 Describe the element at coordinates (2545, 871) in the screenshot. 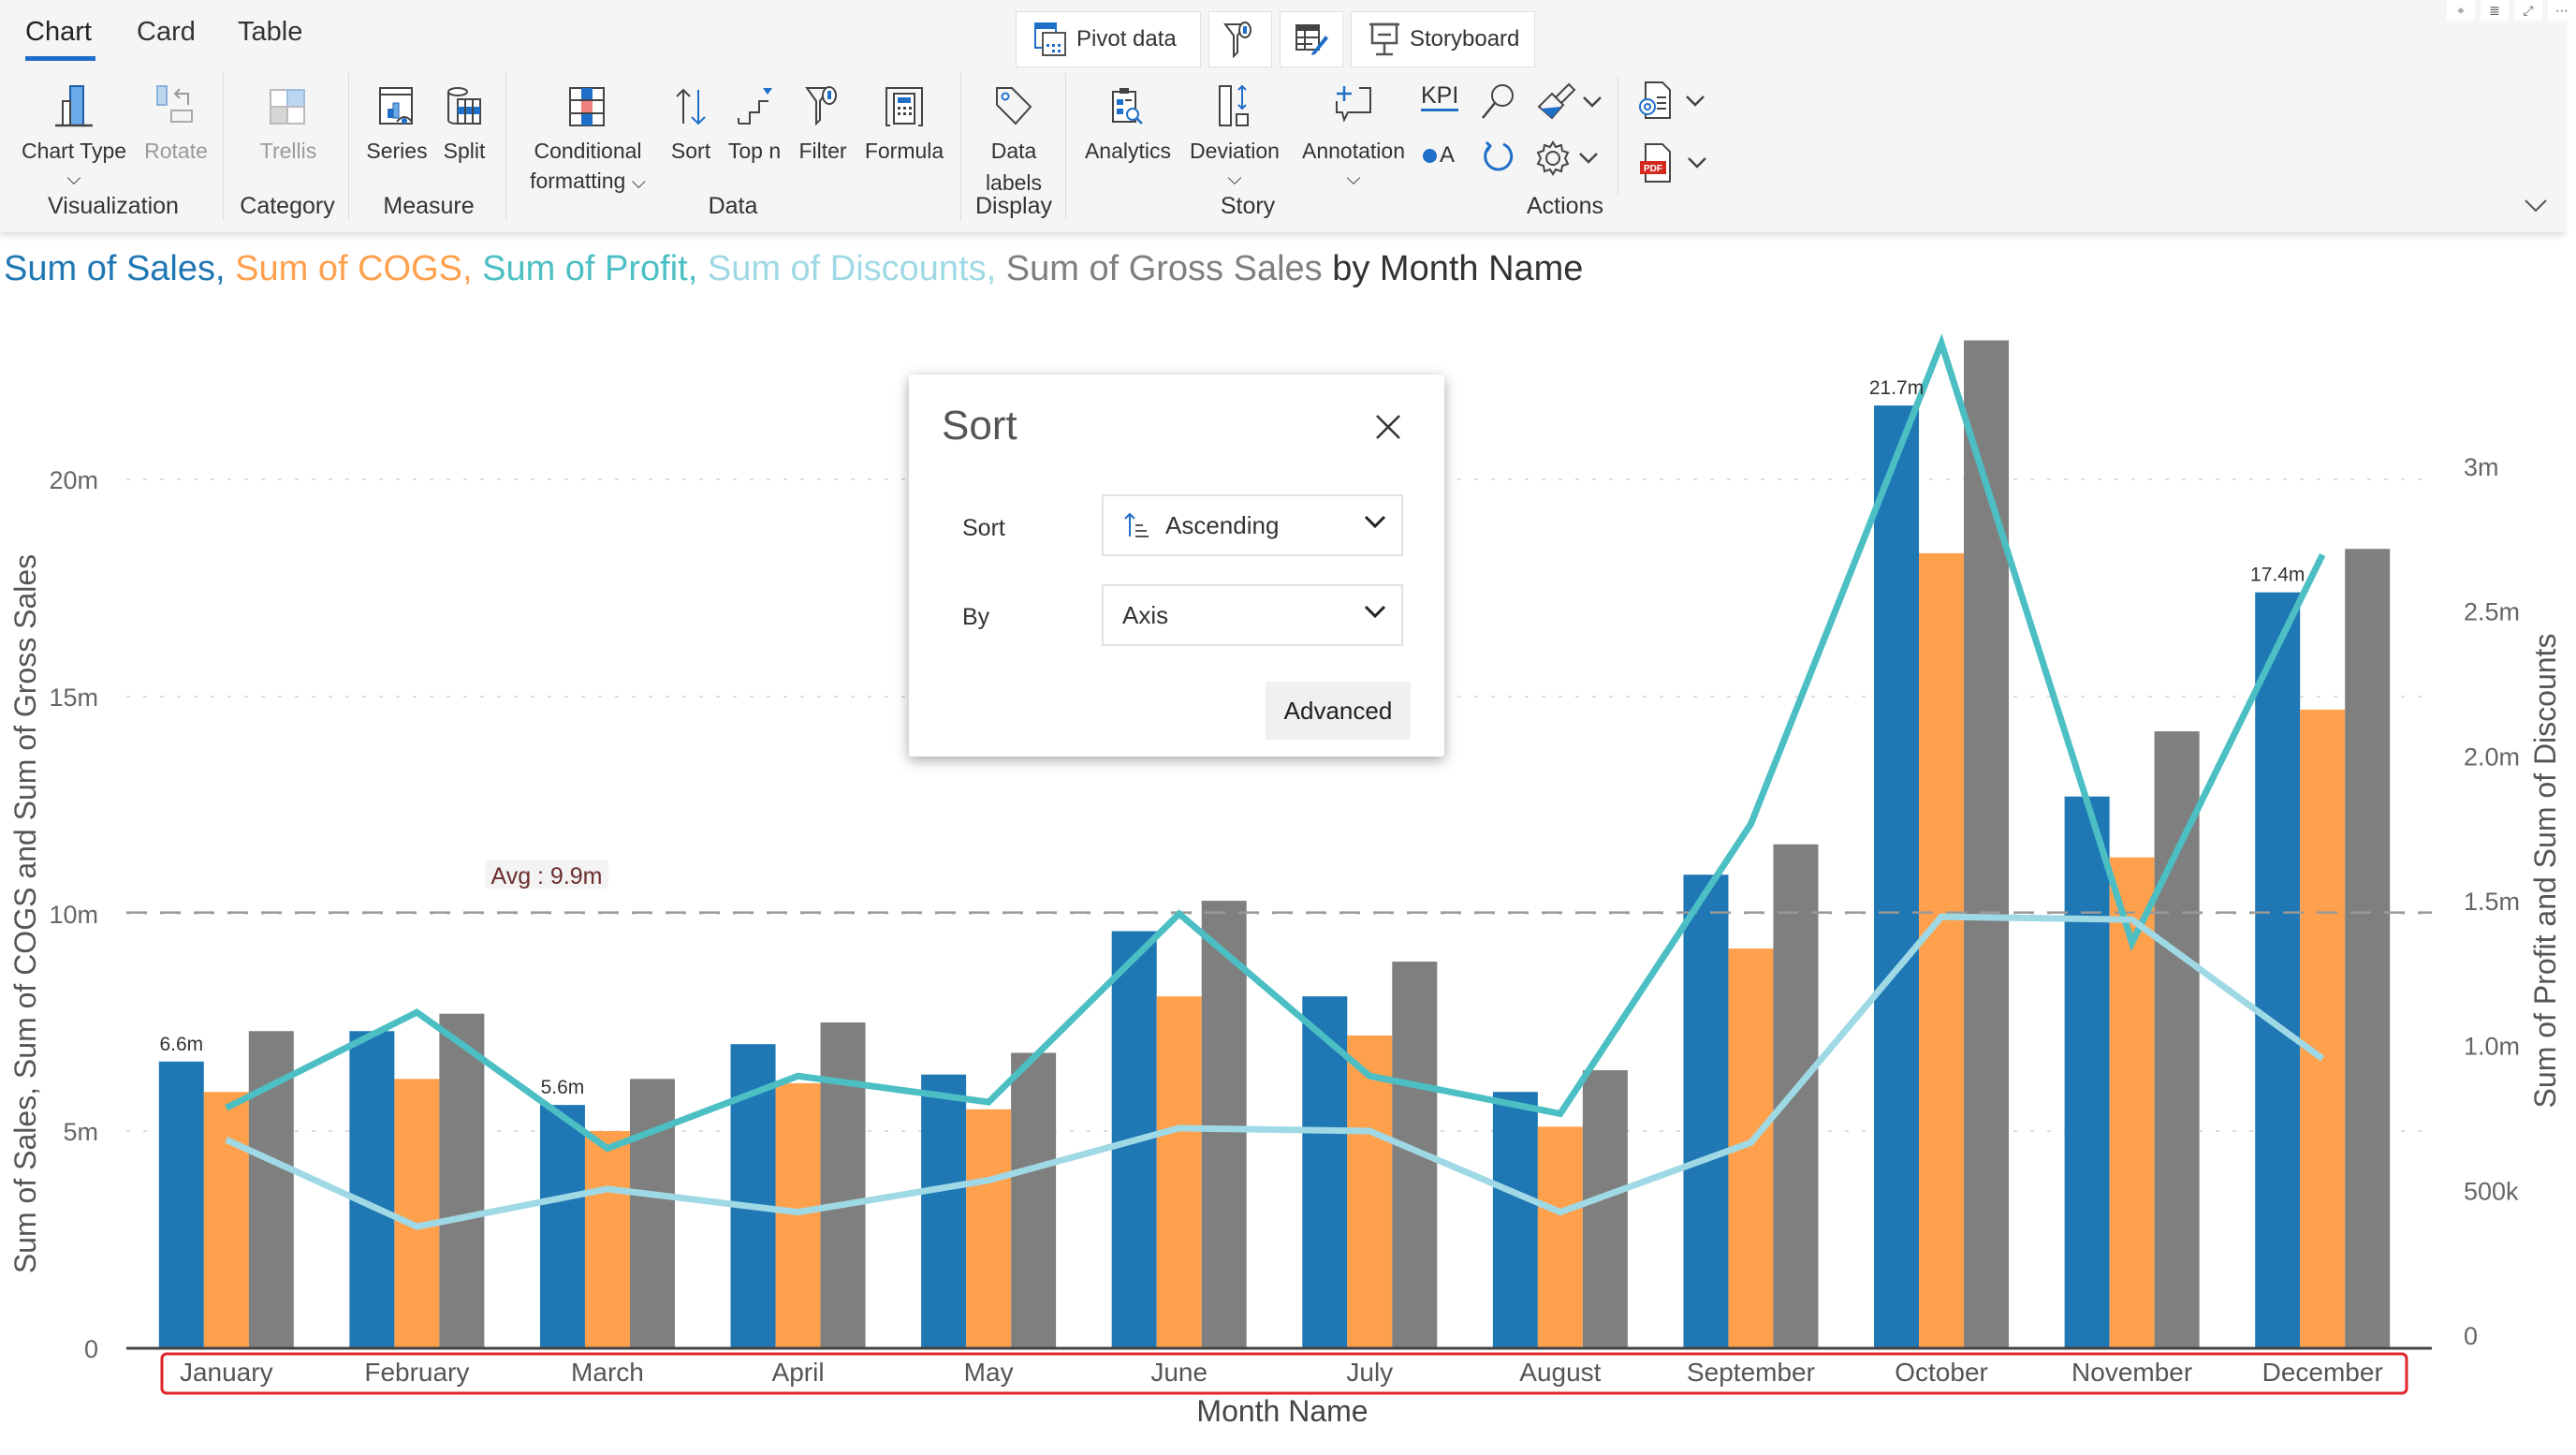

I see `y2-axis-title: Sum of Profit and Sum of Discounts` at that location.